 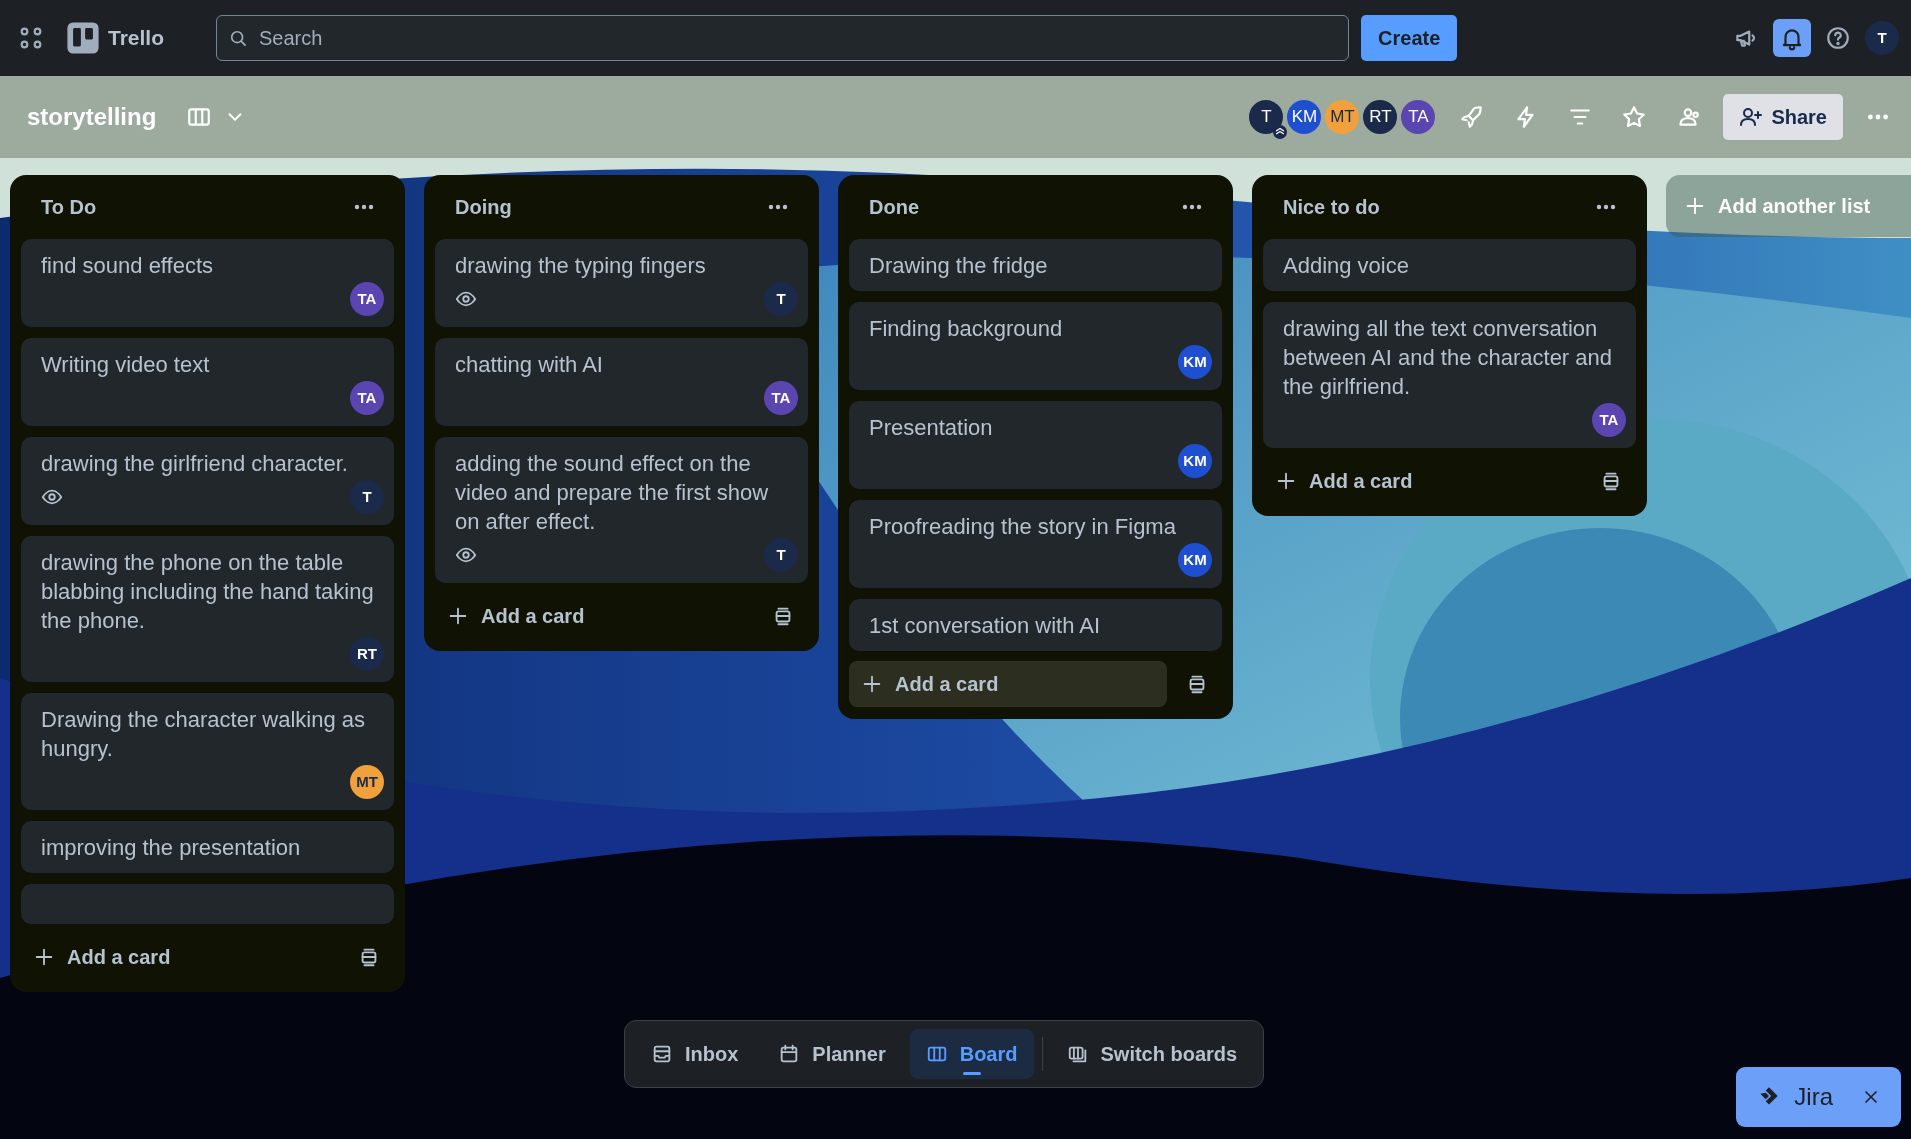 I want to click on list-title: To Do, so click(x=69, y=207).